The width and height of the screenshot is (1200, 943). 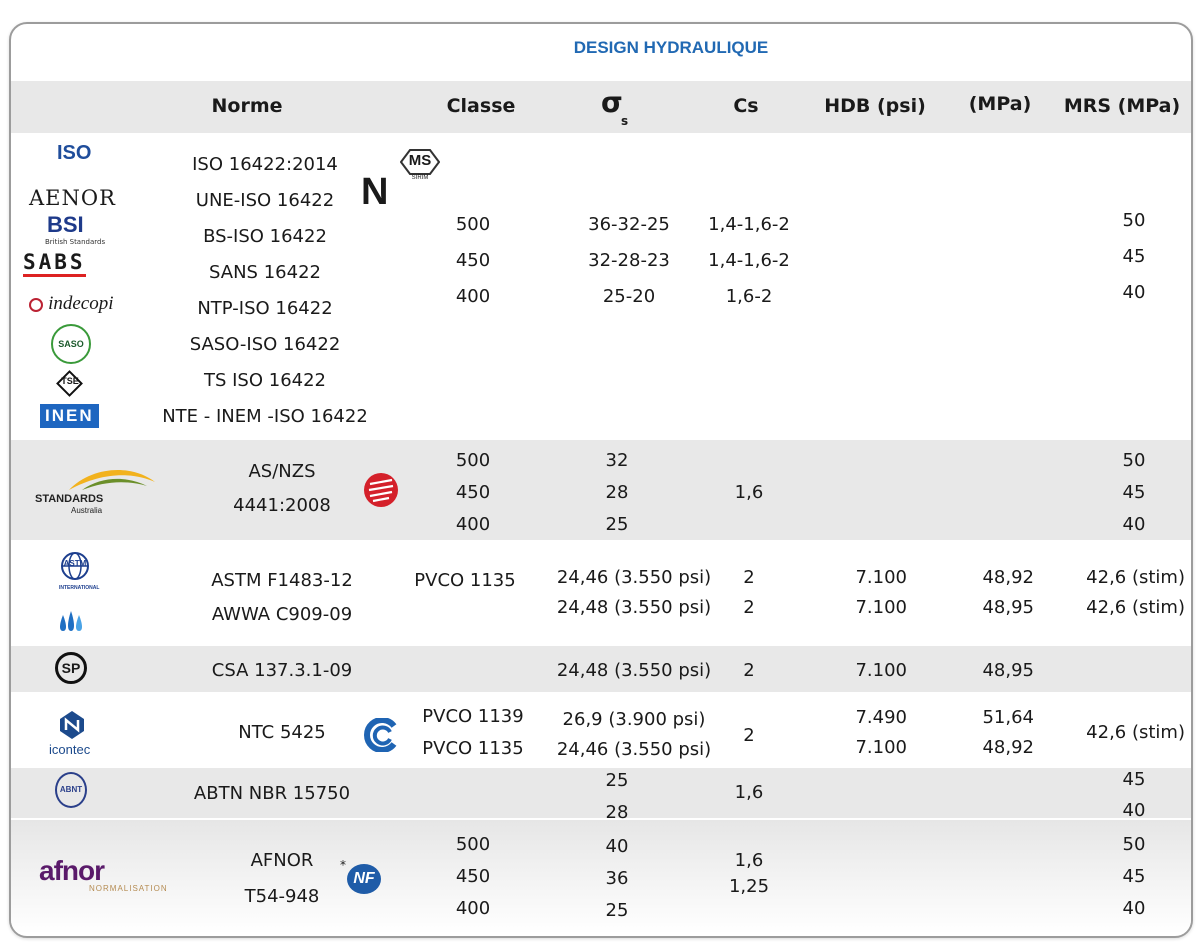 What do you see at coordinates (634, 719) in the screenshot?
I see `g5-sigma-1: 26,9 (3.900 psi)` at bounding box center [634, 719].